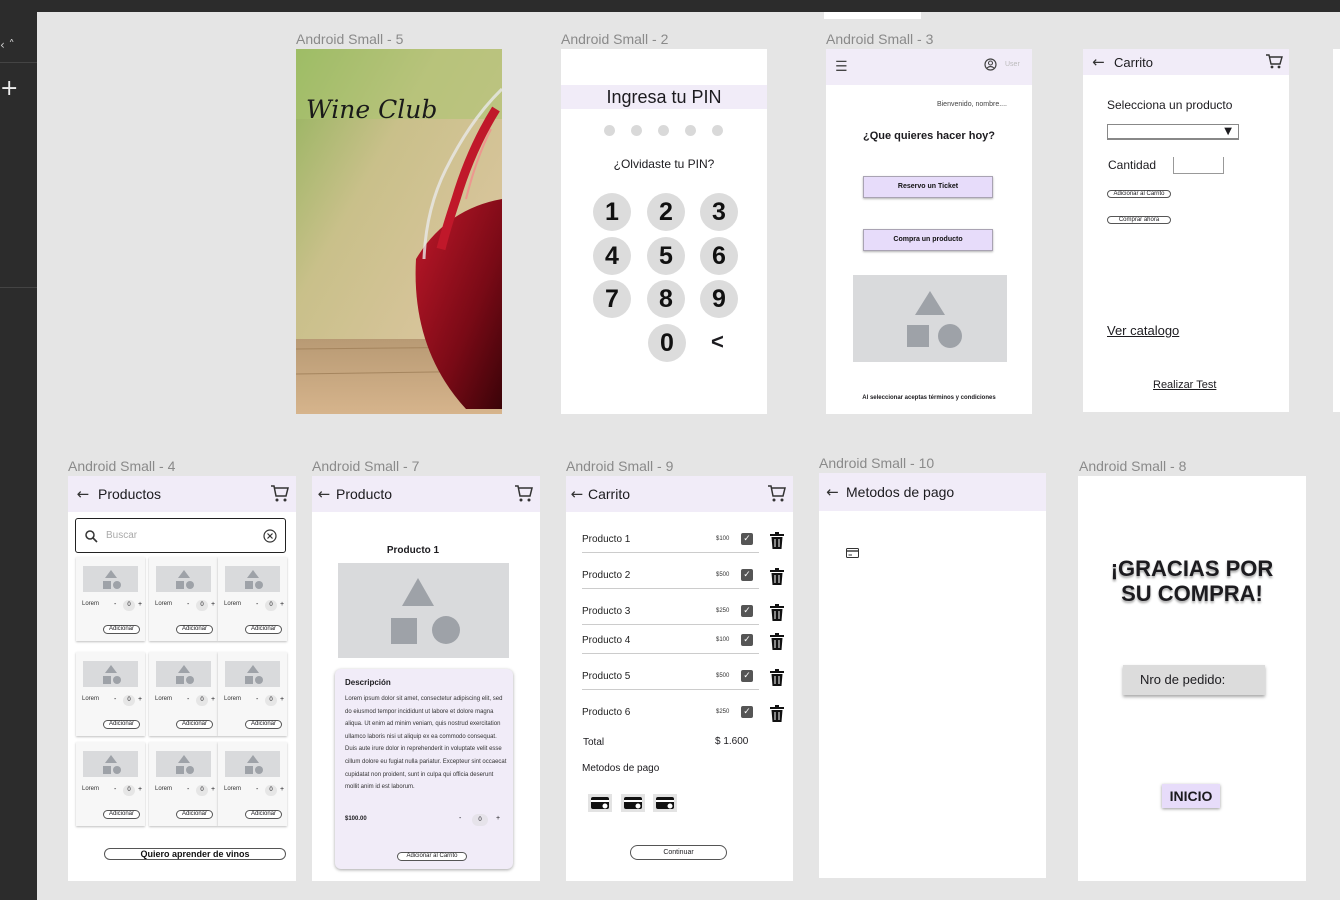 This screenshot has width=1340, height=900. Describe the element at coordinates (9, 89) in the screenshot. I see `add-icon: +` at that location.